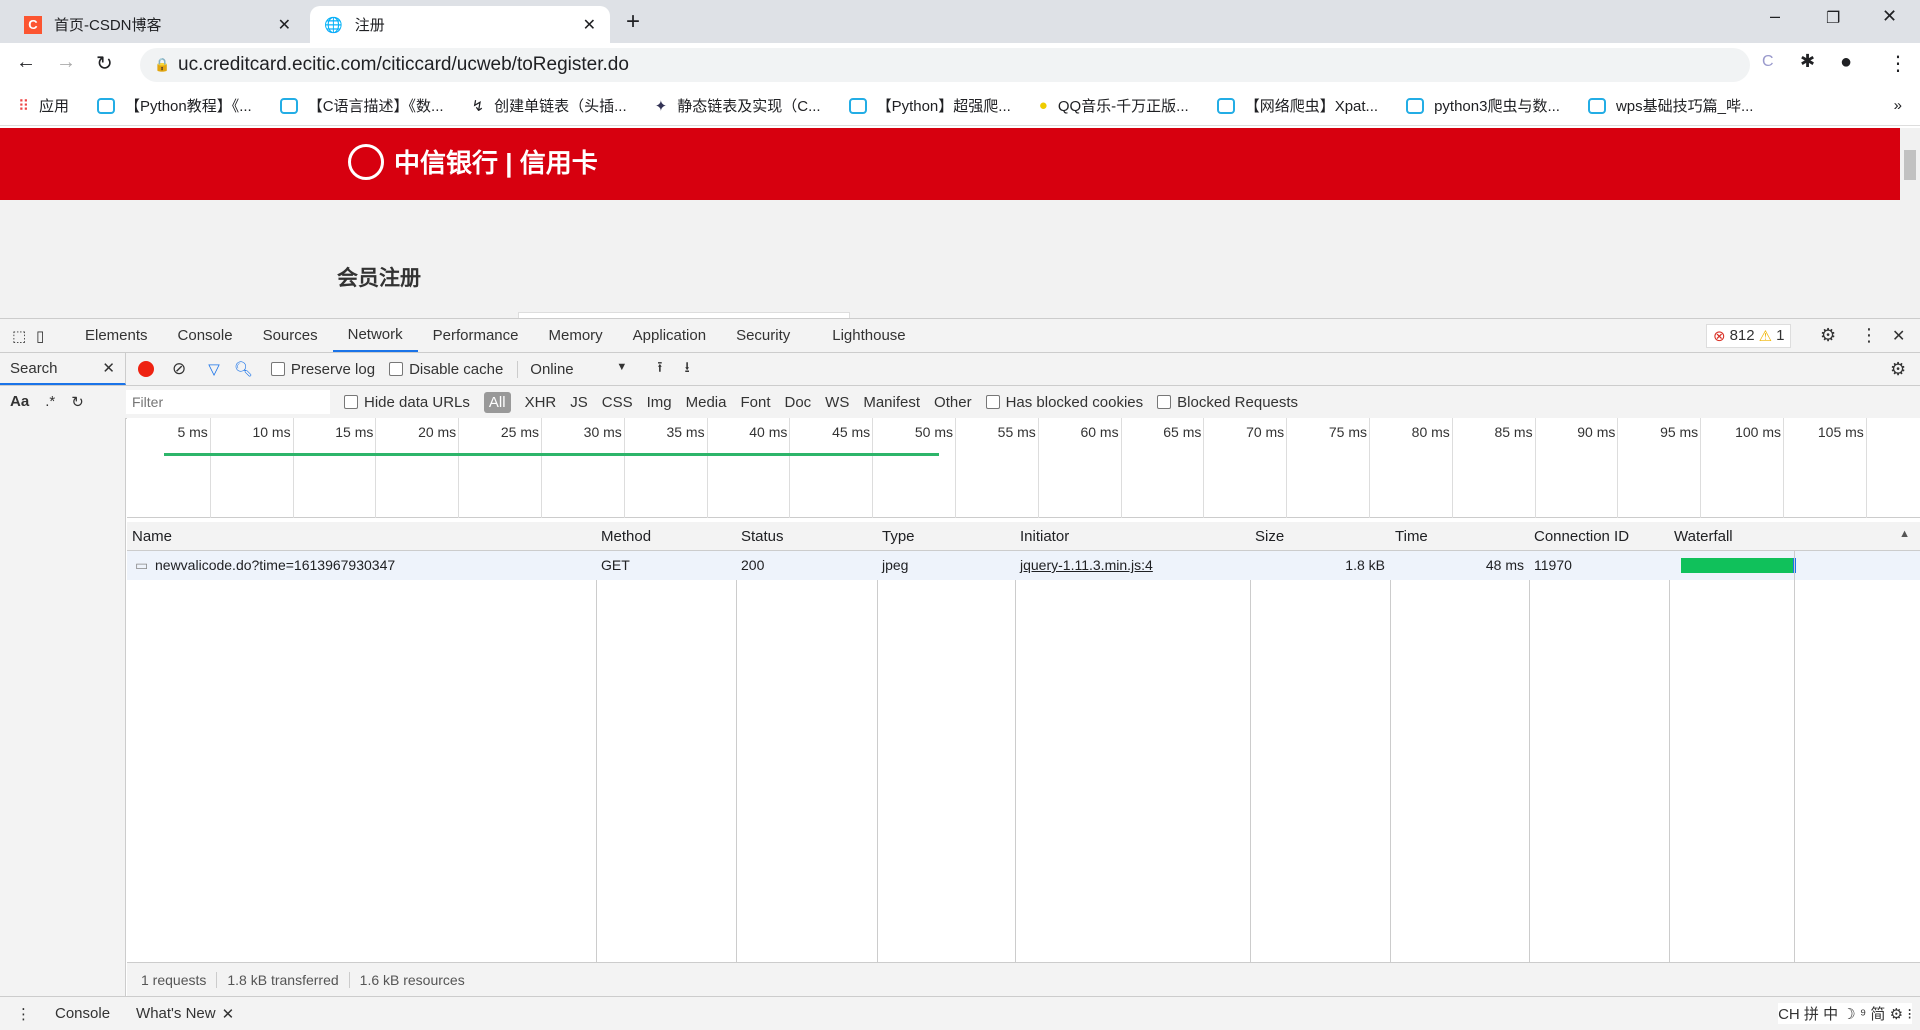  What do you see at coordinates (579, 402) in the screenshot?
I see `filter-js: JS` at bounding box center [579, 402].